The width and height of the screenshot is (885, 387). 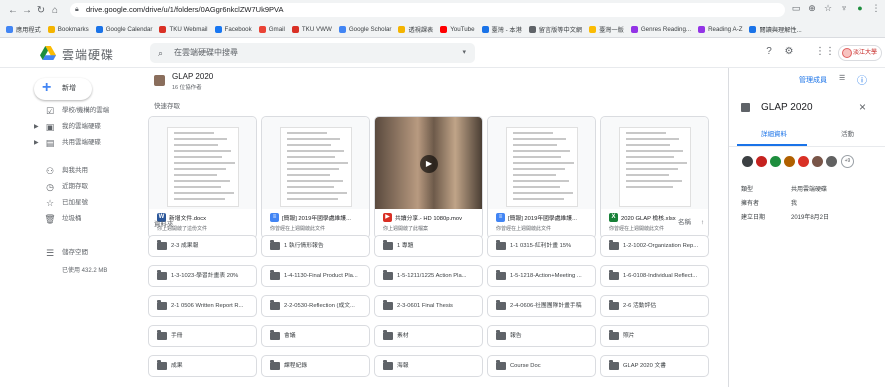 I want to click on folder-item: 2-6 活動評估, so click(x=654, y=306).